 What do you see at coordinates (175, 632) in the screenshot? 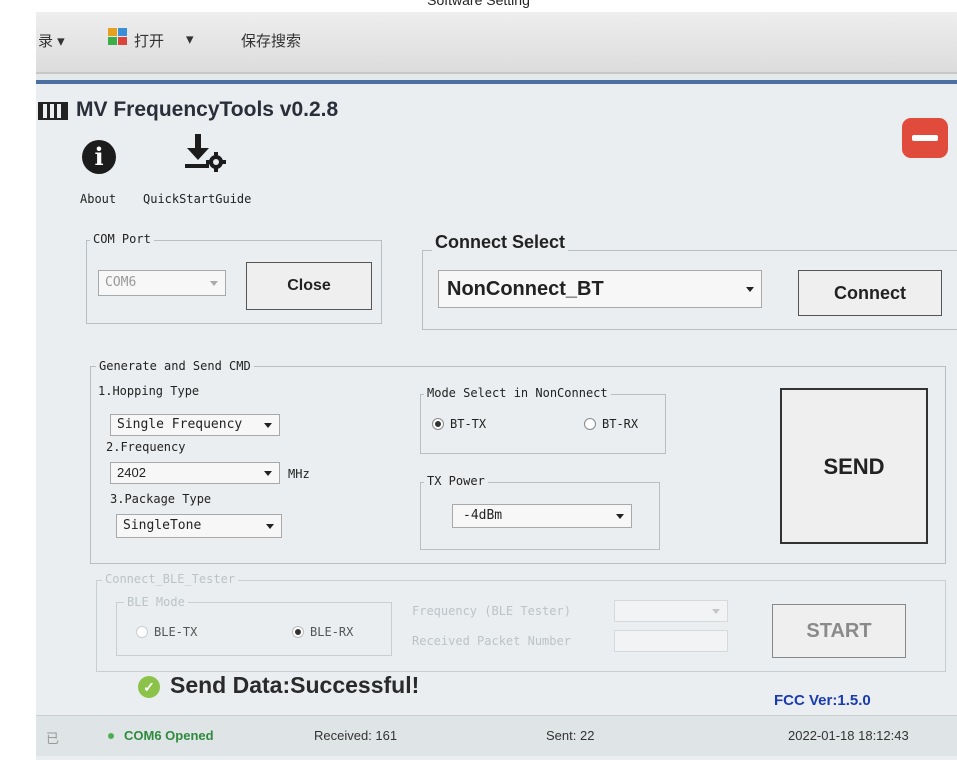
I see `ble-tx-label: BLE-TX` at bounding box center [175, 632].